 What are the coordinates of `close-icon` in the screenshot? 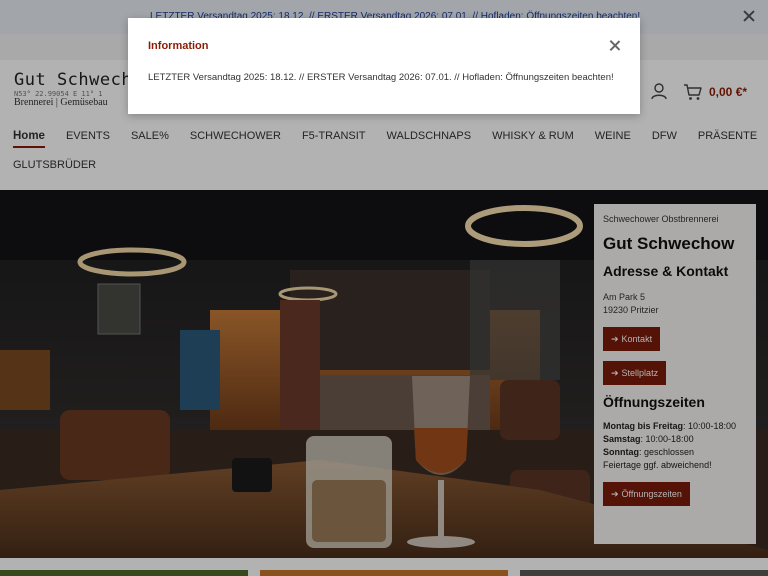 It's located at (614, 45).